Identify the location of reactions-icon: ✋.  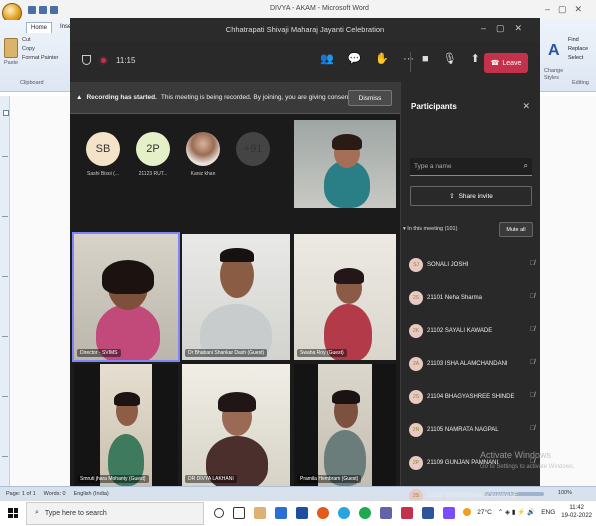
(382, 58).